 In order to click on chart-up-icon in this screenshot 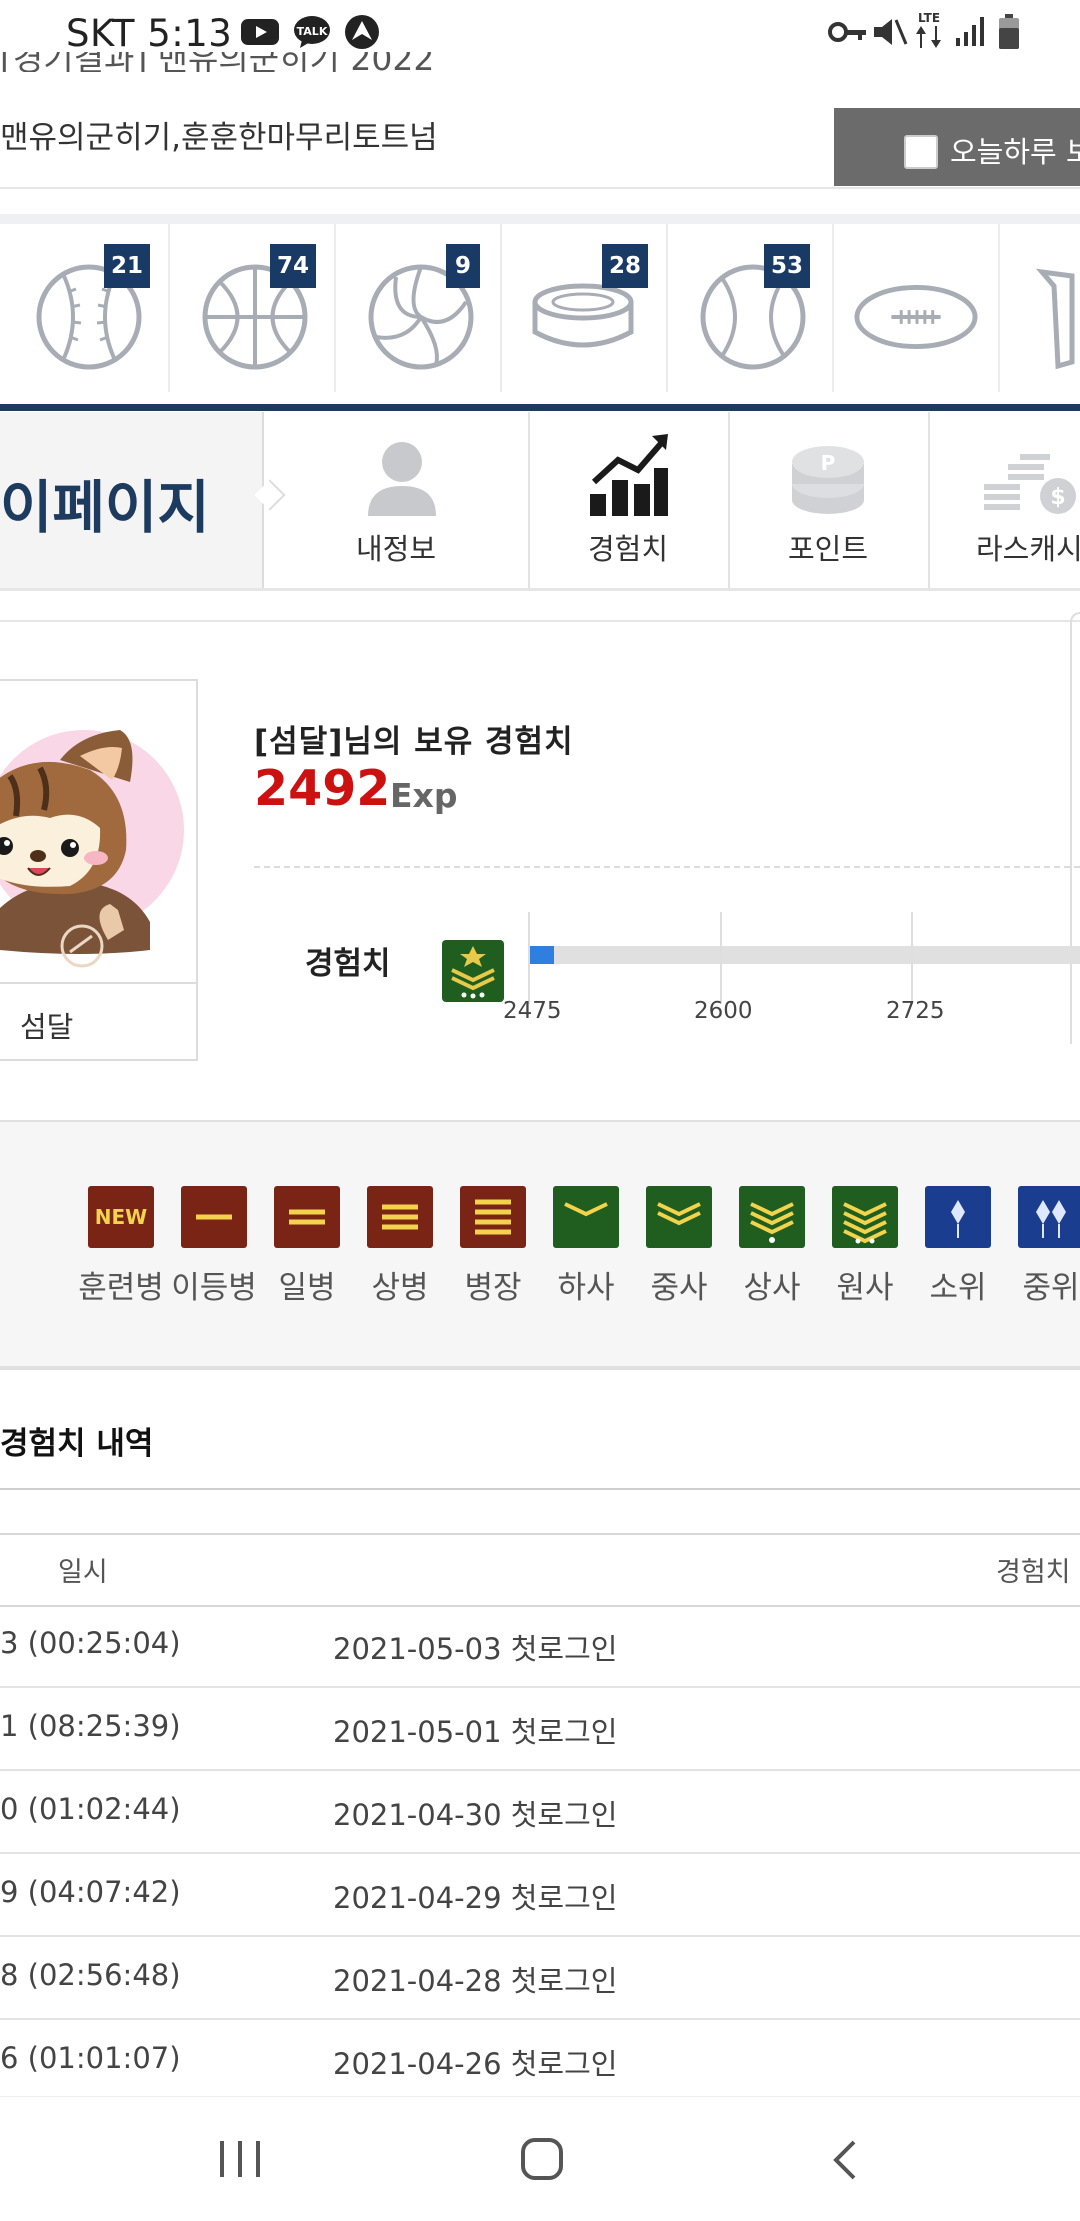, I will do `click(629, 475)`.